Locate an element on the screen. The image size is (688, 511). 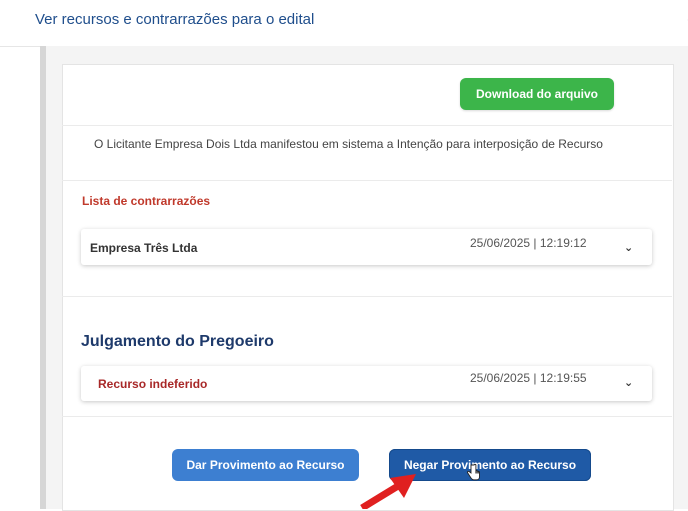
judgment-datetime: 25/06/2025 | 12:19:55 is located at coordinates (528, 378).